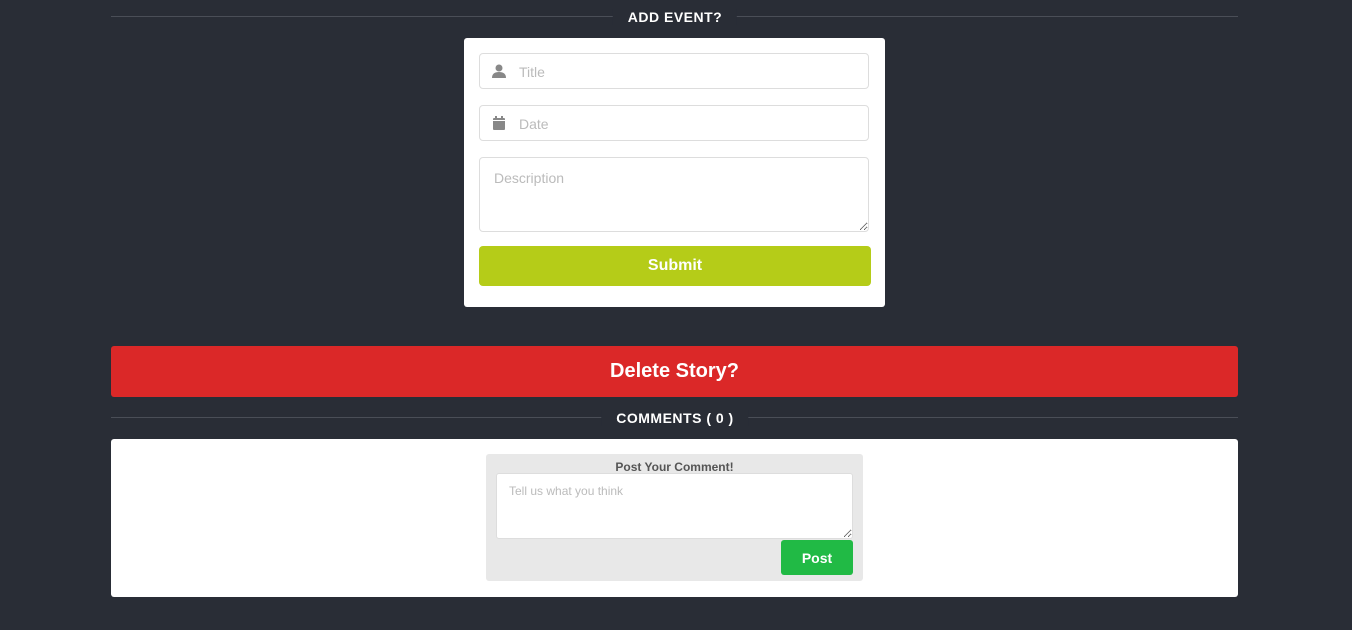 The image size is (1352, 630). I want to click on add-event-form: Submit, so click(674, 172).